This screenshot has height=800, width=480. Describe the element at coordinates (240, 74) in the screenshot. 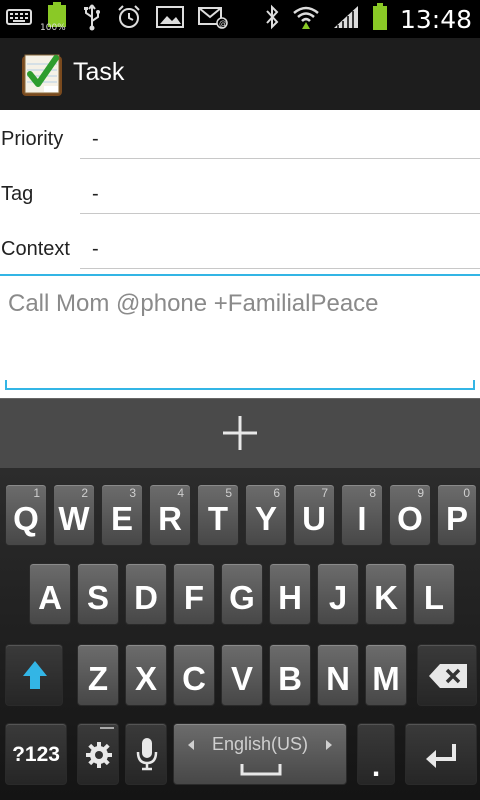

I see `action-bar: Task` at that location.